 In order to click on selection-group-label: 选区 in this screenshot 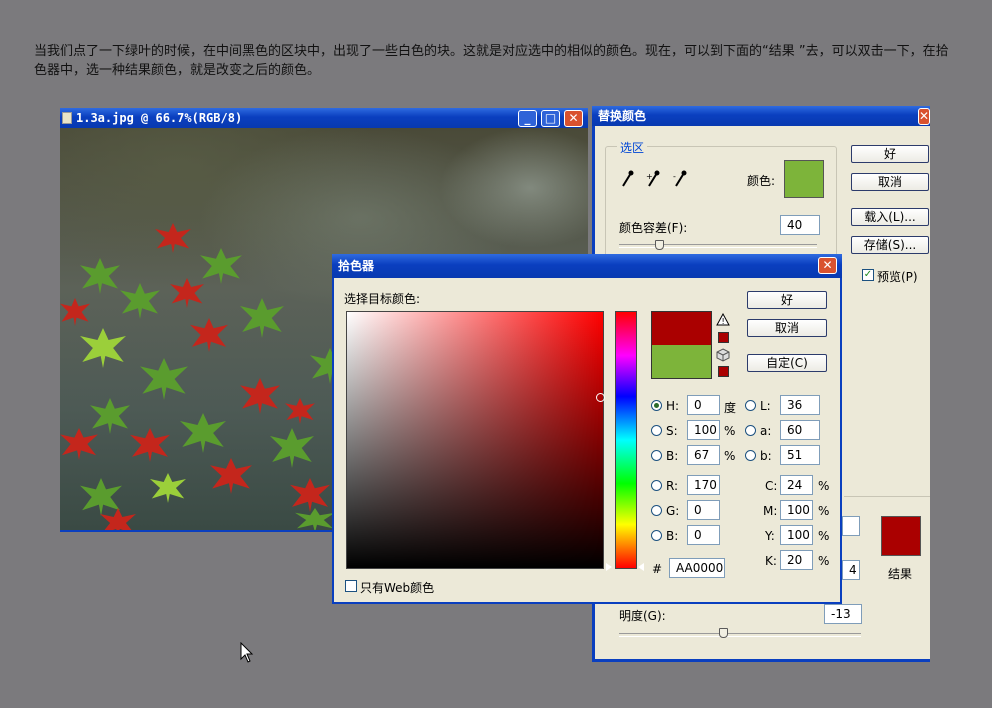, I will do `click(632, 147)`.